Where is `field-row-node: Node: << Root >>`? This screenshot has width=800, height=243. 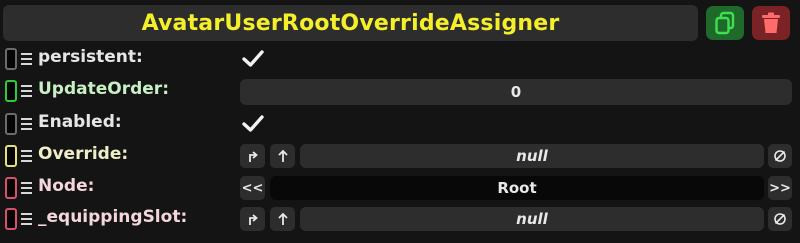
field-row-node: Node: << Root >> is located at coordinates (400, 188).